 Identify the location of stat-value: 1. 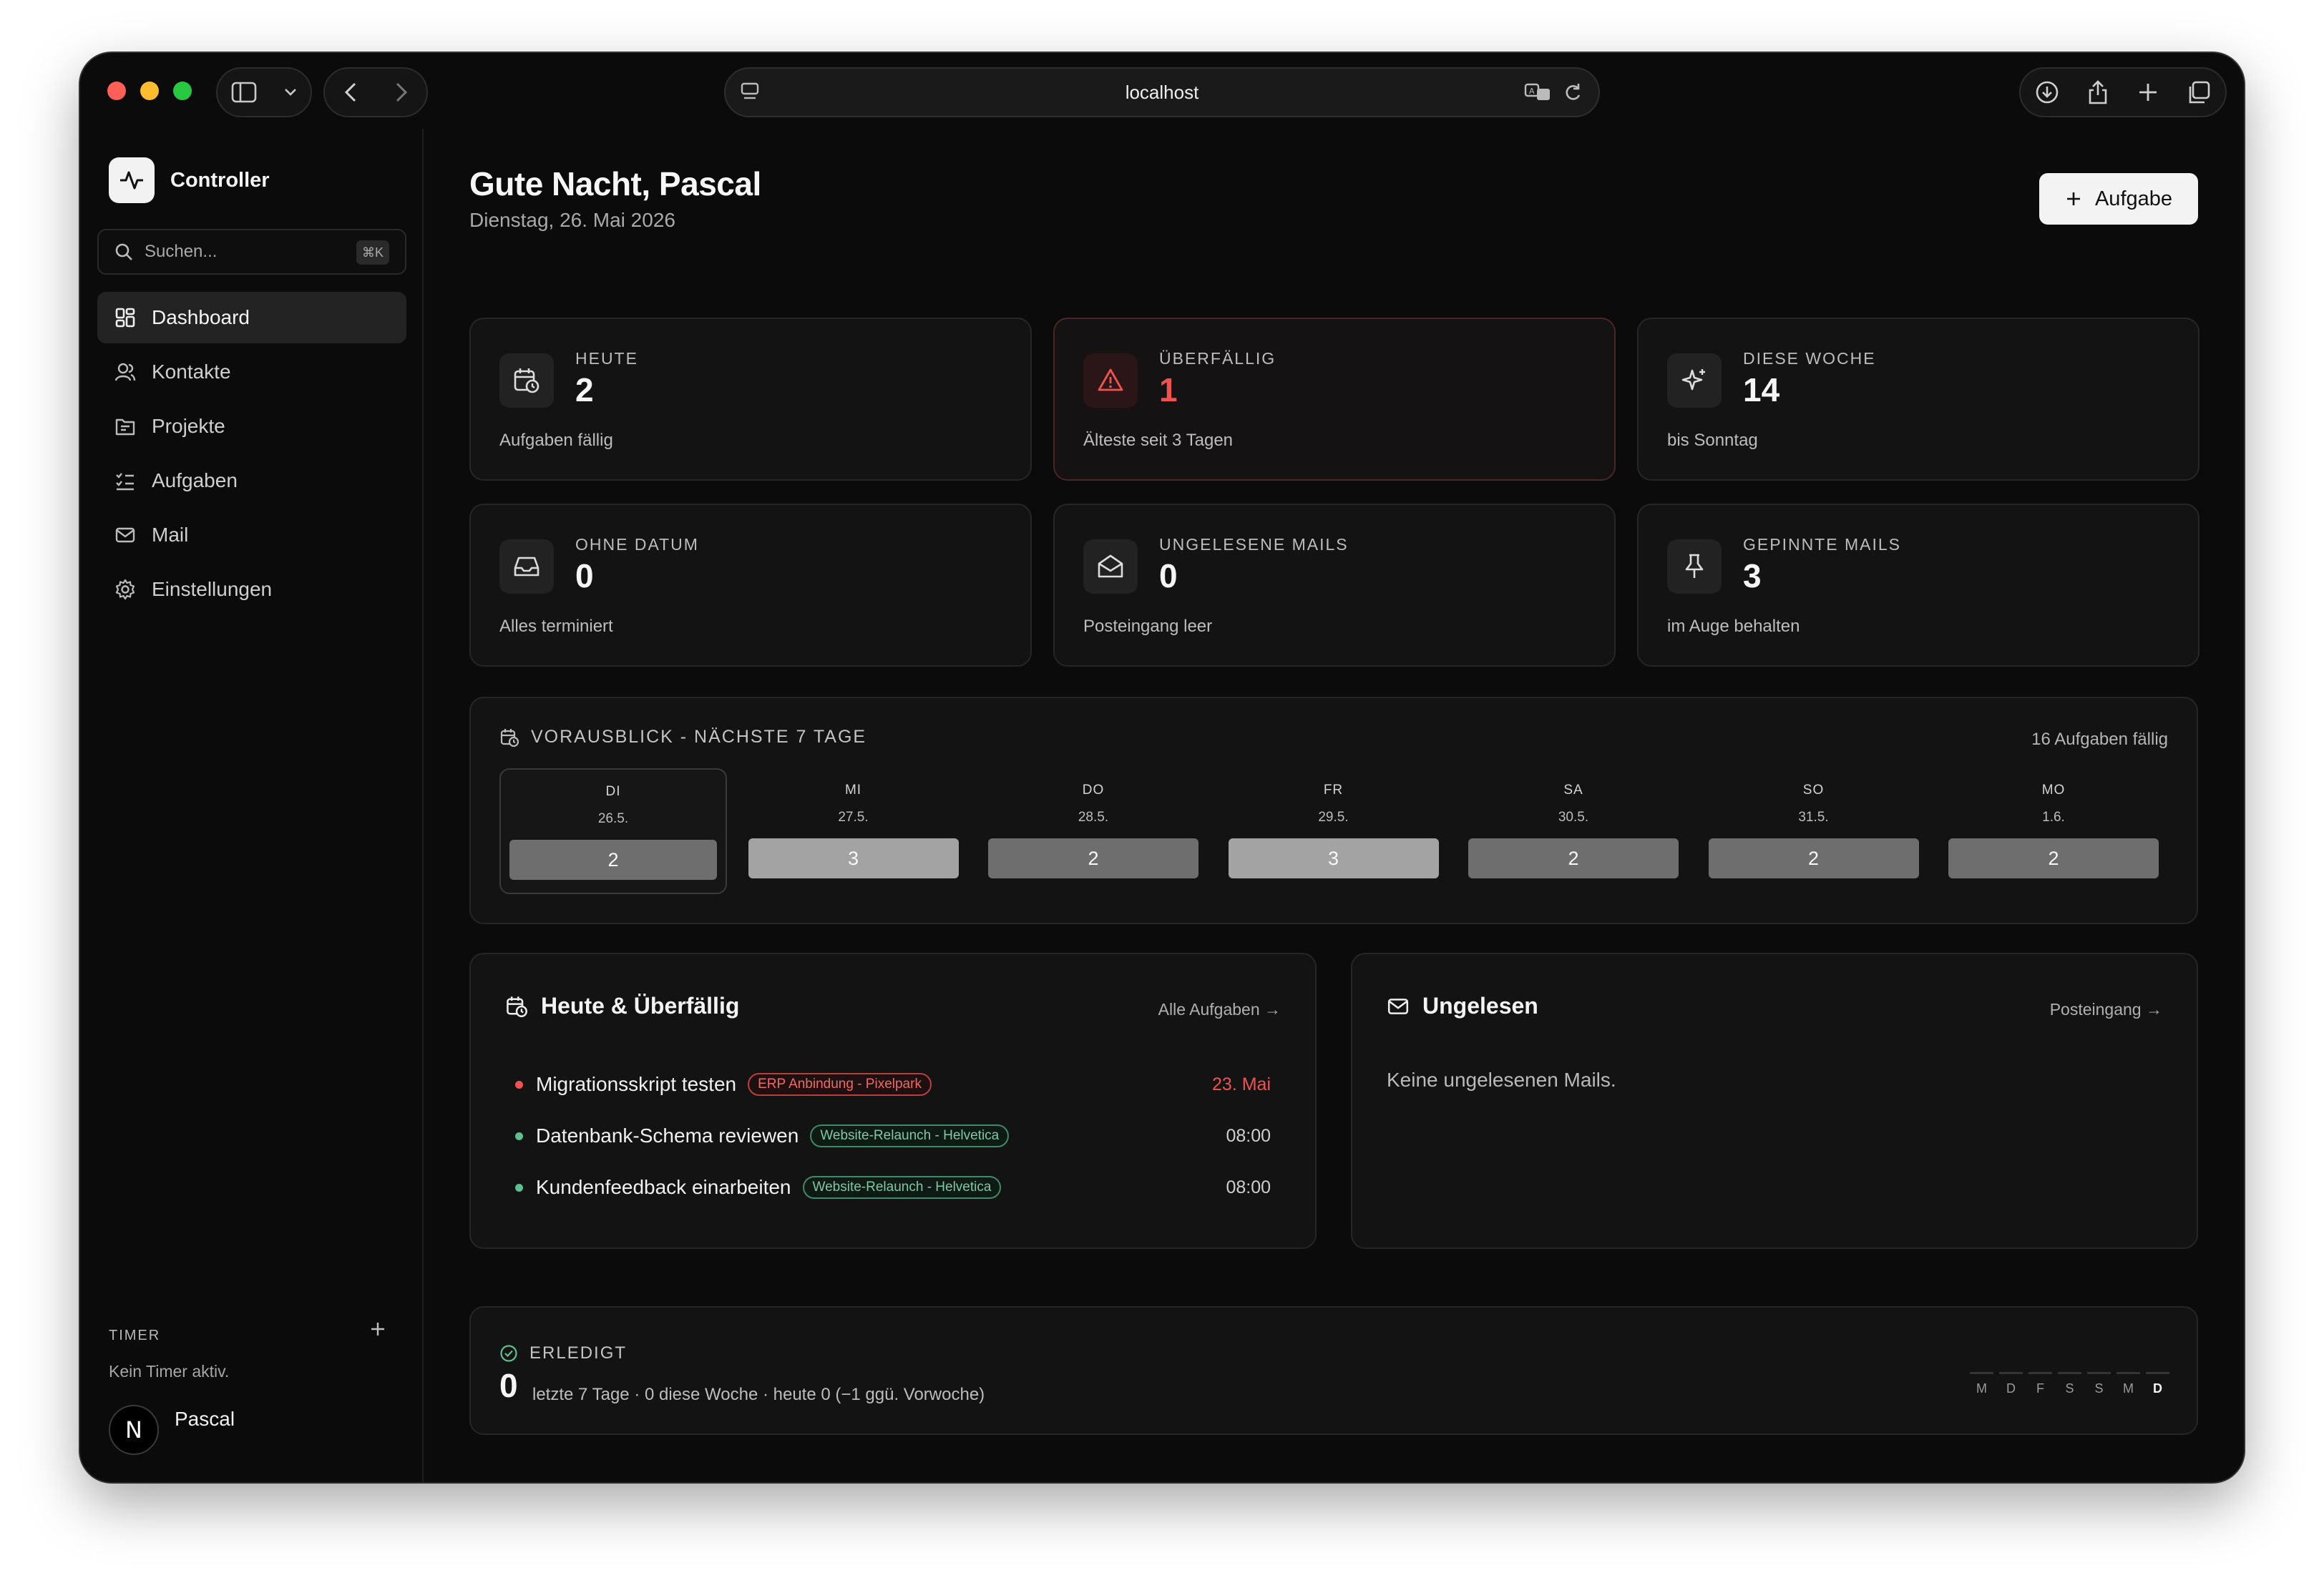
(1168, 389).